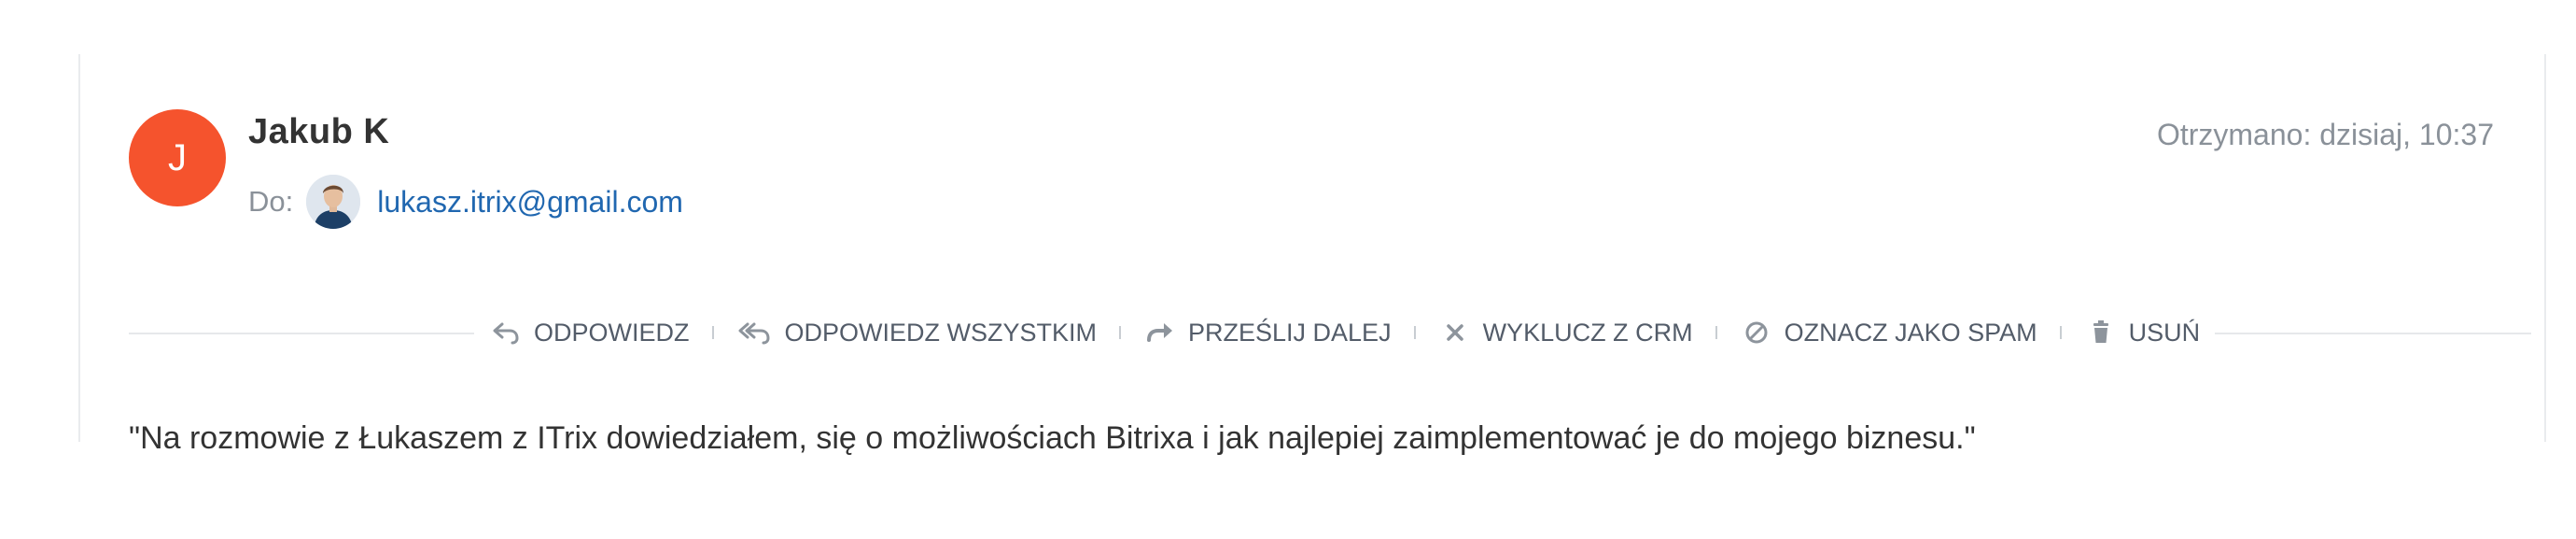  I want to click on received-timestamp: Otrzymano: dzisiaj, 10:37, so click(2325, 134).